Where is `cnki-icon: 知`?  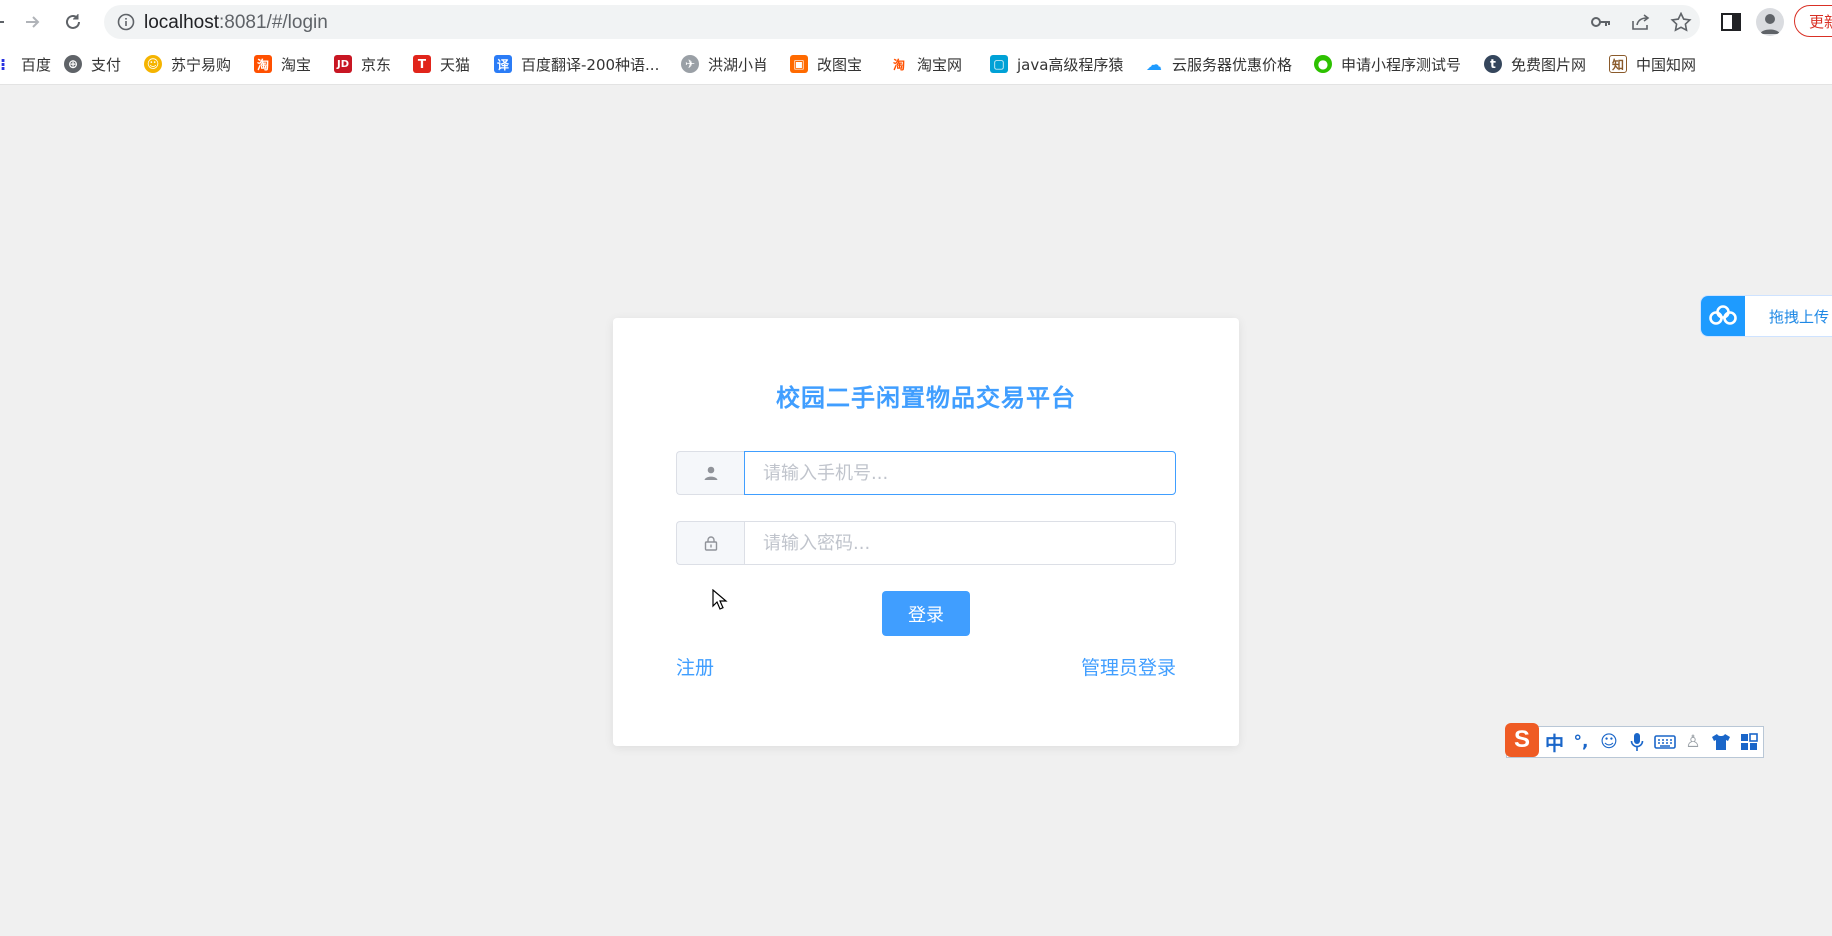 cnki-icon: 知 is located at coordinates (1618, 64).